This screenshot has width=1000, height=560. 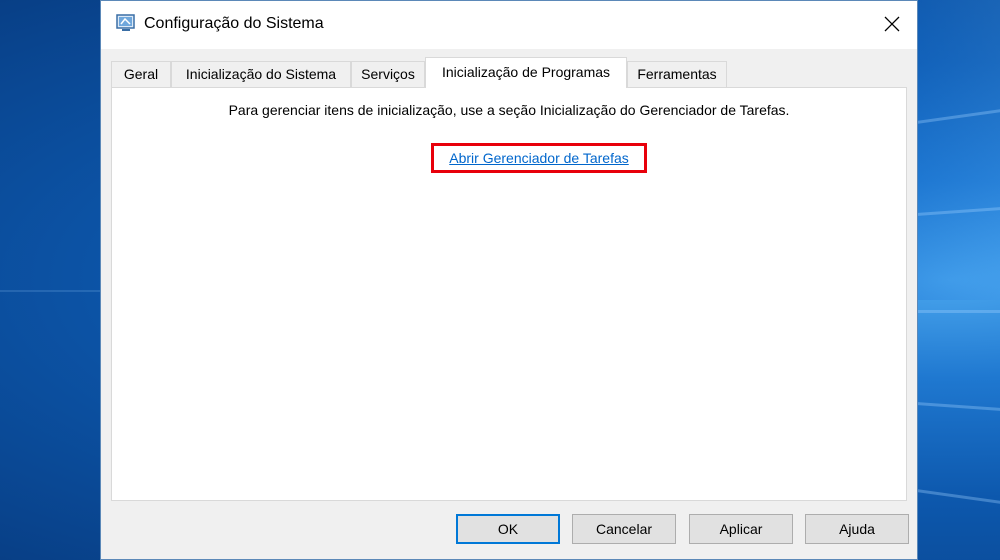 What do you see at coordinates (857, 529) in the screenshot?
I see `help-button: Ajuda` at bounding box center [857, 529].